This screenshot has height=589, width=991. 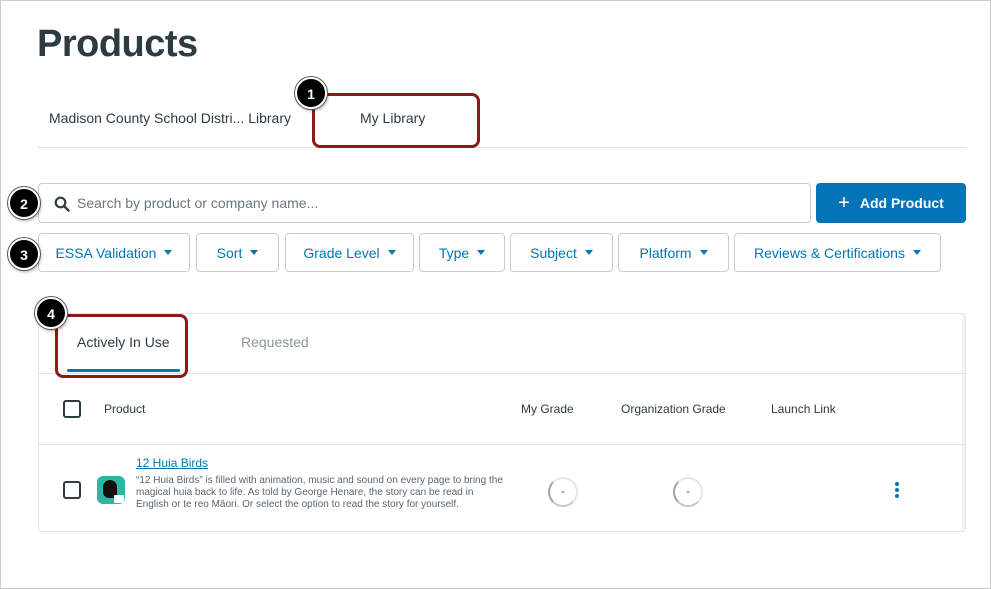 What do you see at coordinates (454, 252) in the screenshot?
I see `filter-label: Type` at bounding box center [454, 252].